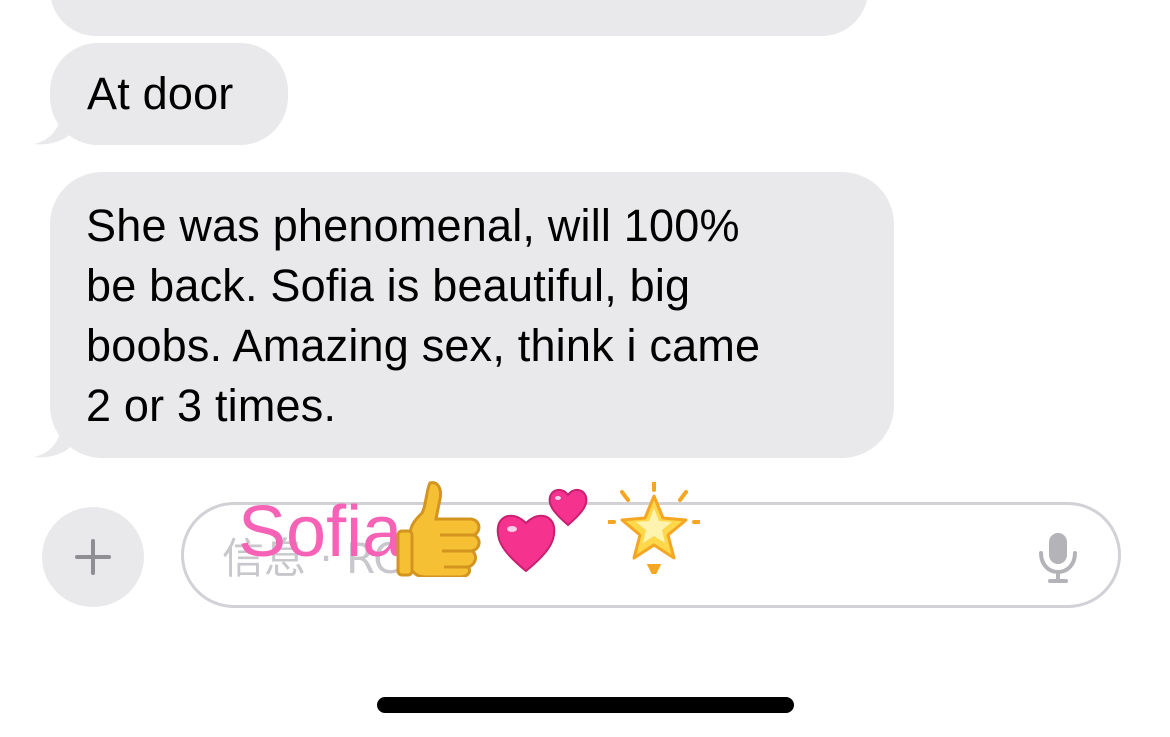 Image resolution: width=1170 pixels, height=737 pixels. I want to click on message-line: be back. Sofia is beautiful, big, so click(388, 285).